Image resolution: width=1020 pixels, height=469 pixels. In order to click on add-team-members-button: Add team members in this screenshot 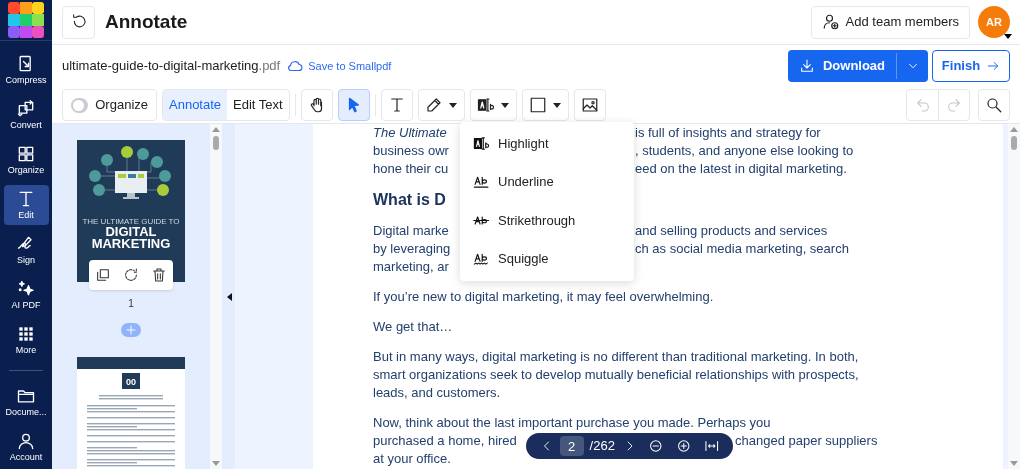, I will do `click(890, 22)`.